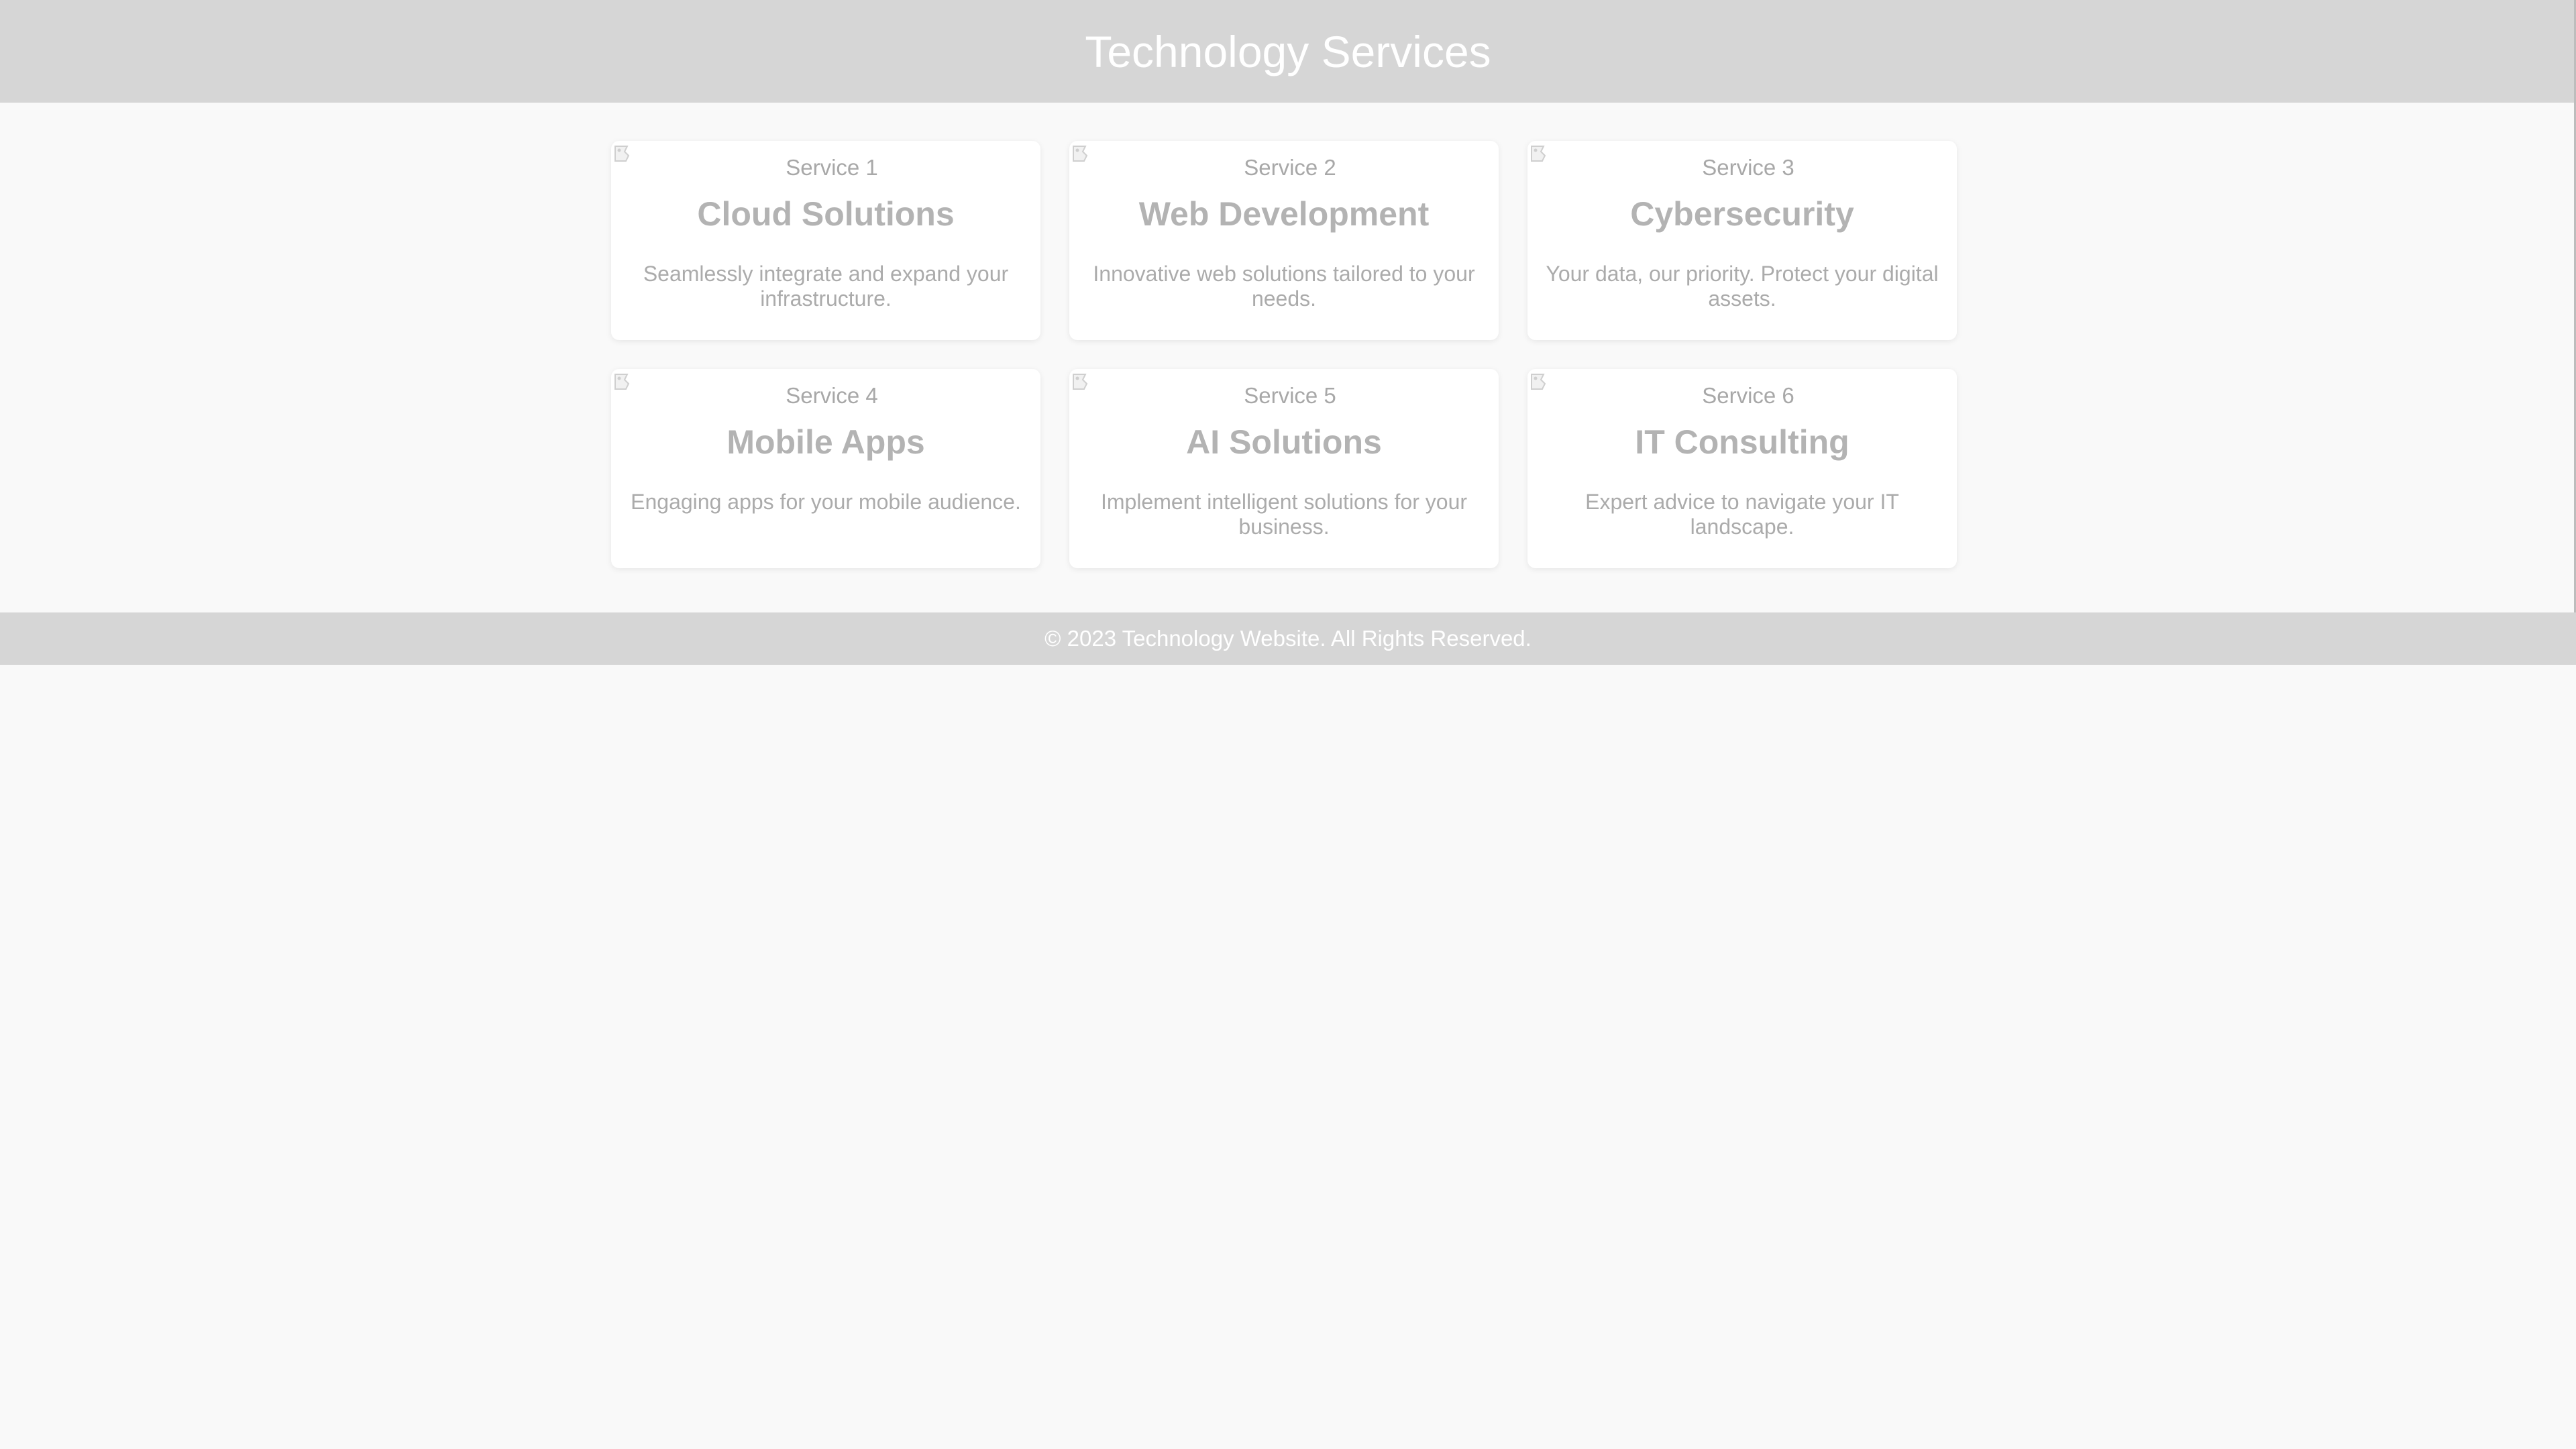  I want to click on service-title: Web Development, so click(1284, 214).